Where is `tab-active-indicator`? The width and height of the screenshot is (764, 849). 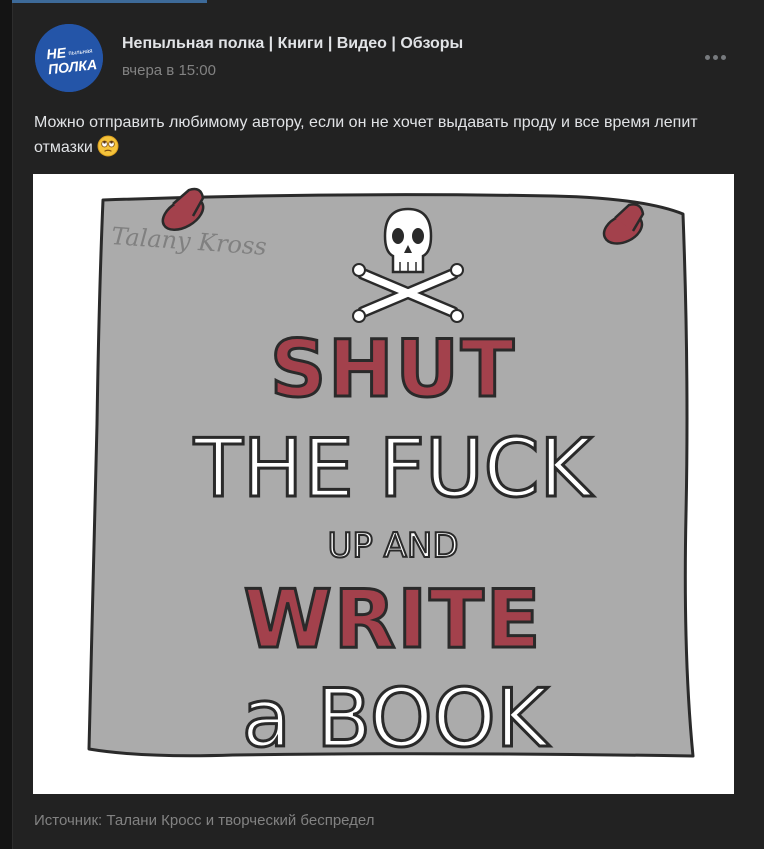 tab-active-indicator is located at coordinates (109, 1).